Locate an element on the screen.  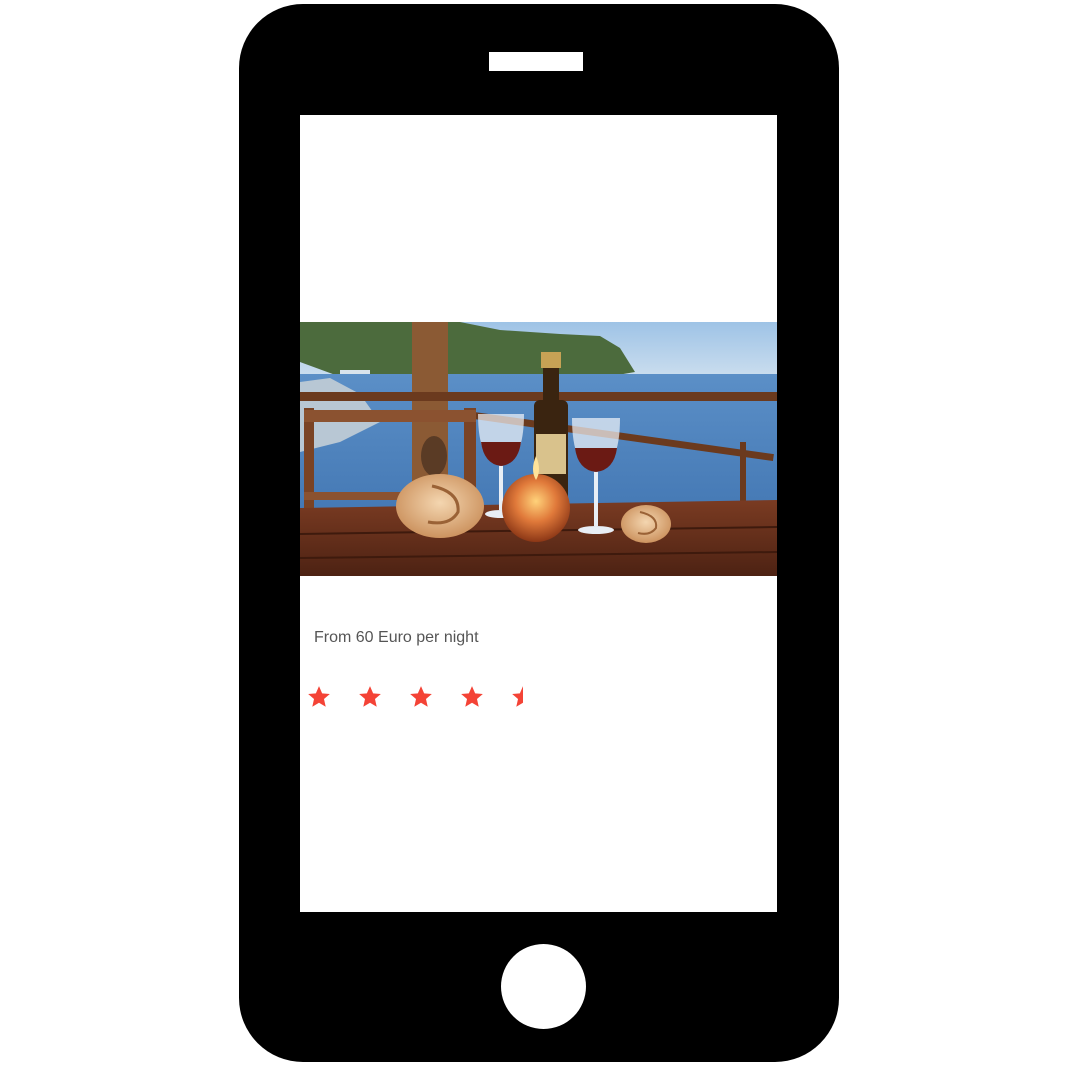
star-rating is located at coordinates (456, 699).